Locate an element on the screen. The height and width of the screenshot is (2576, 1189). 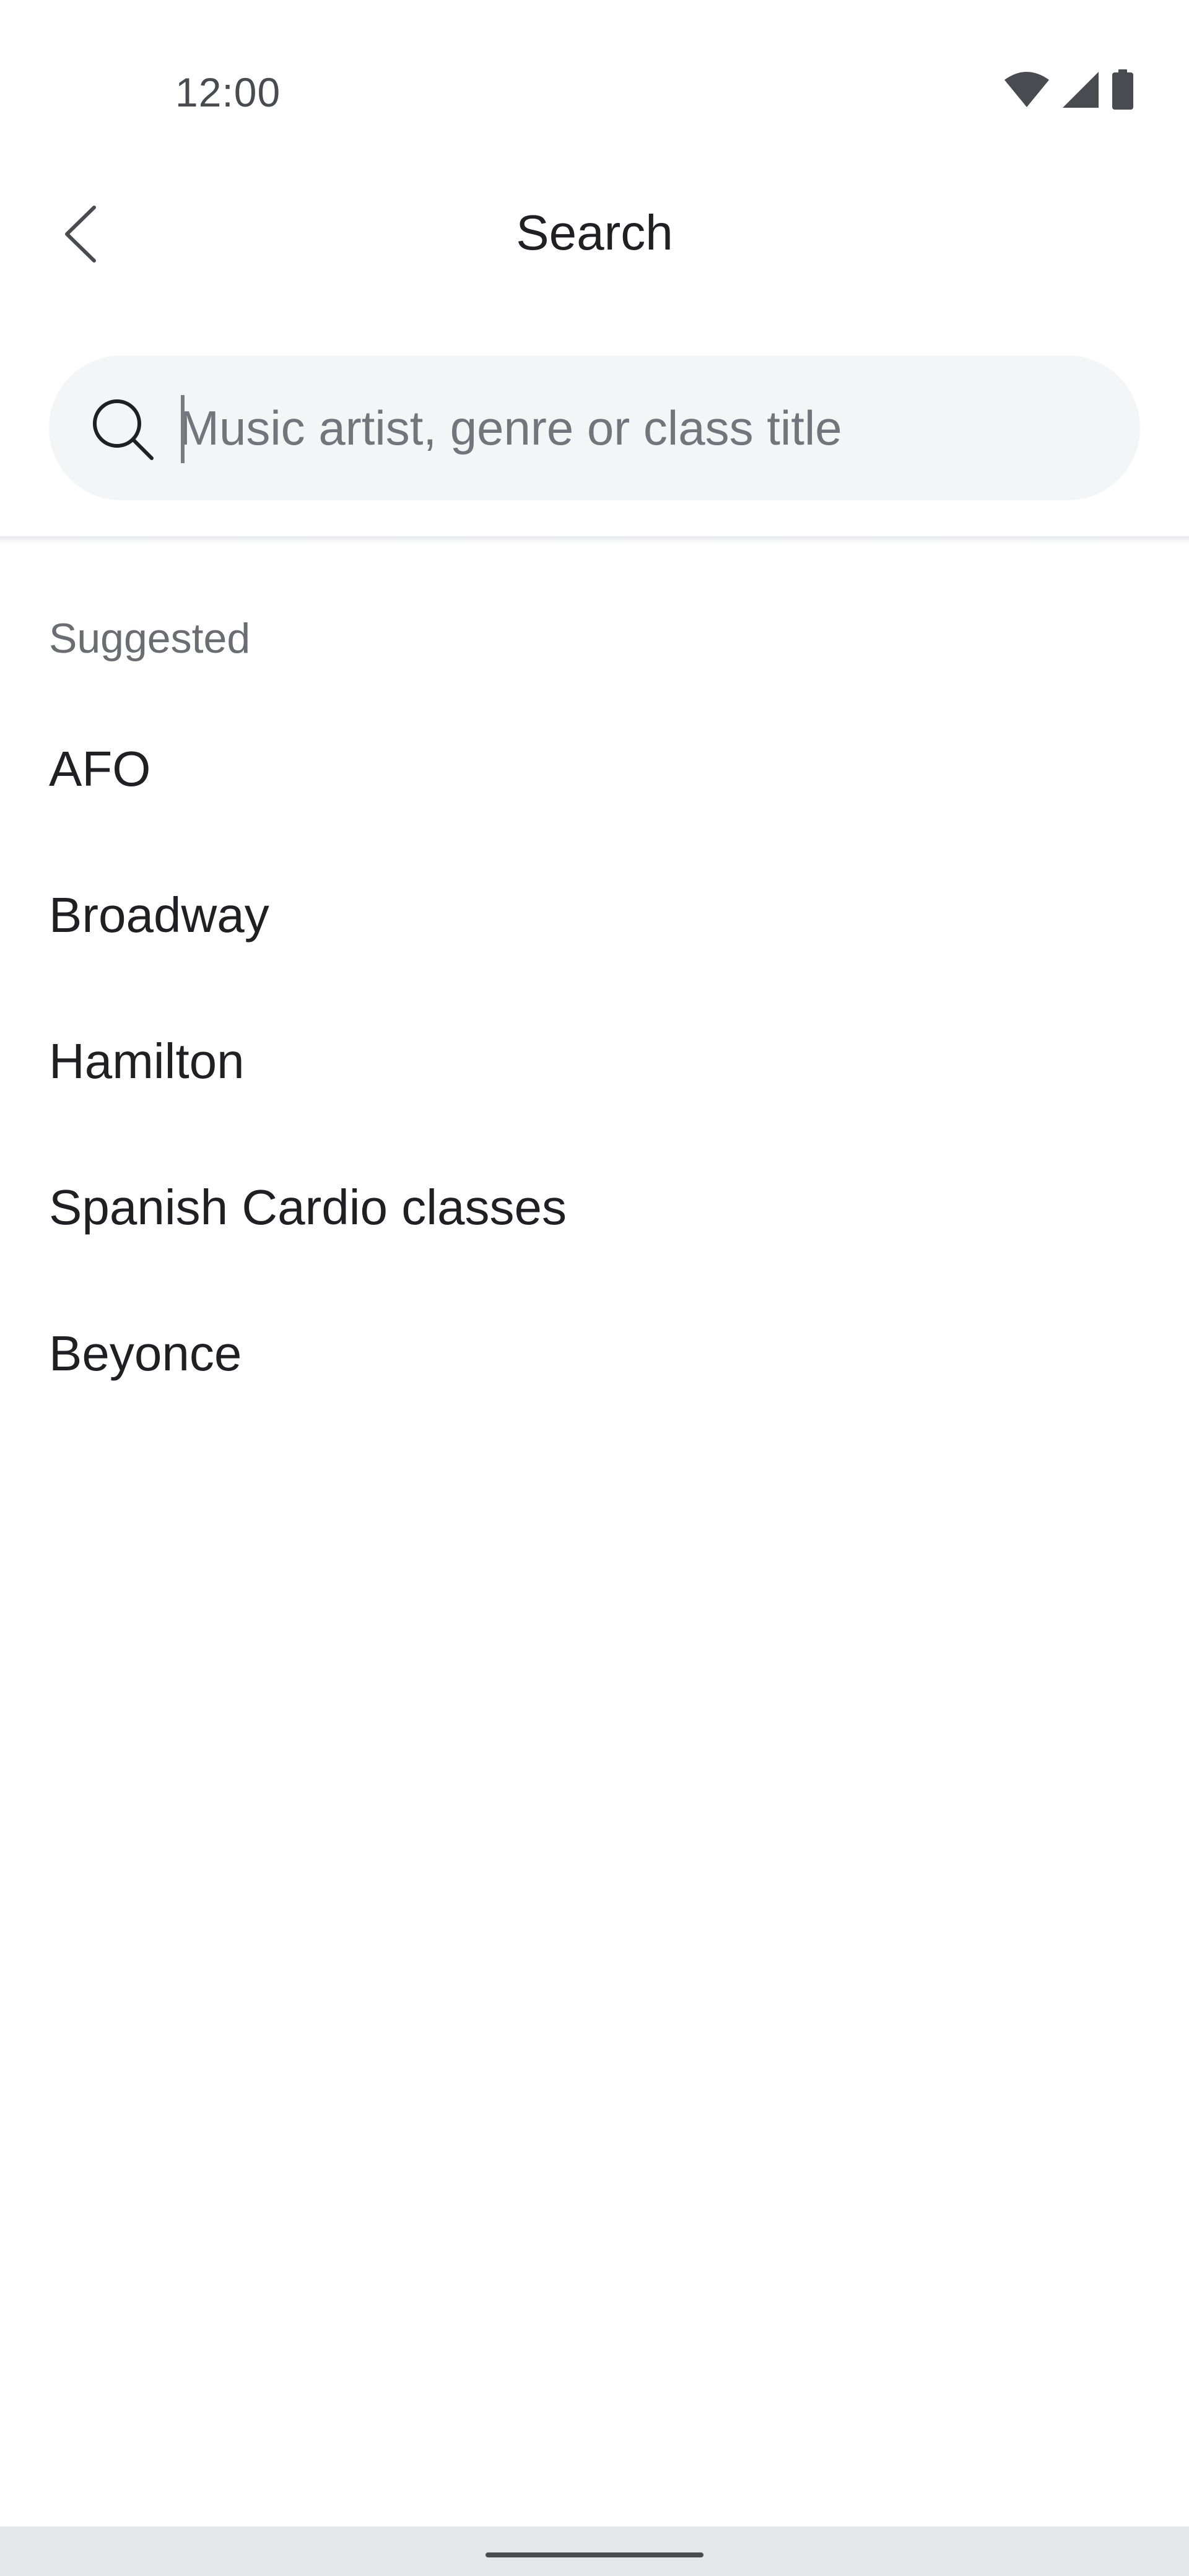
suggestion-item: Hamilton is located at coordinates (594, 1060).